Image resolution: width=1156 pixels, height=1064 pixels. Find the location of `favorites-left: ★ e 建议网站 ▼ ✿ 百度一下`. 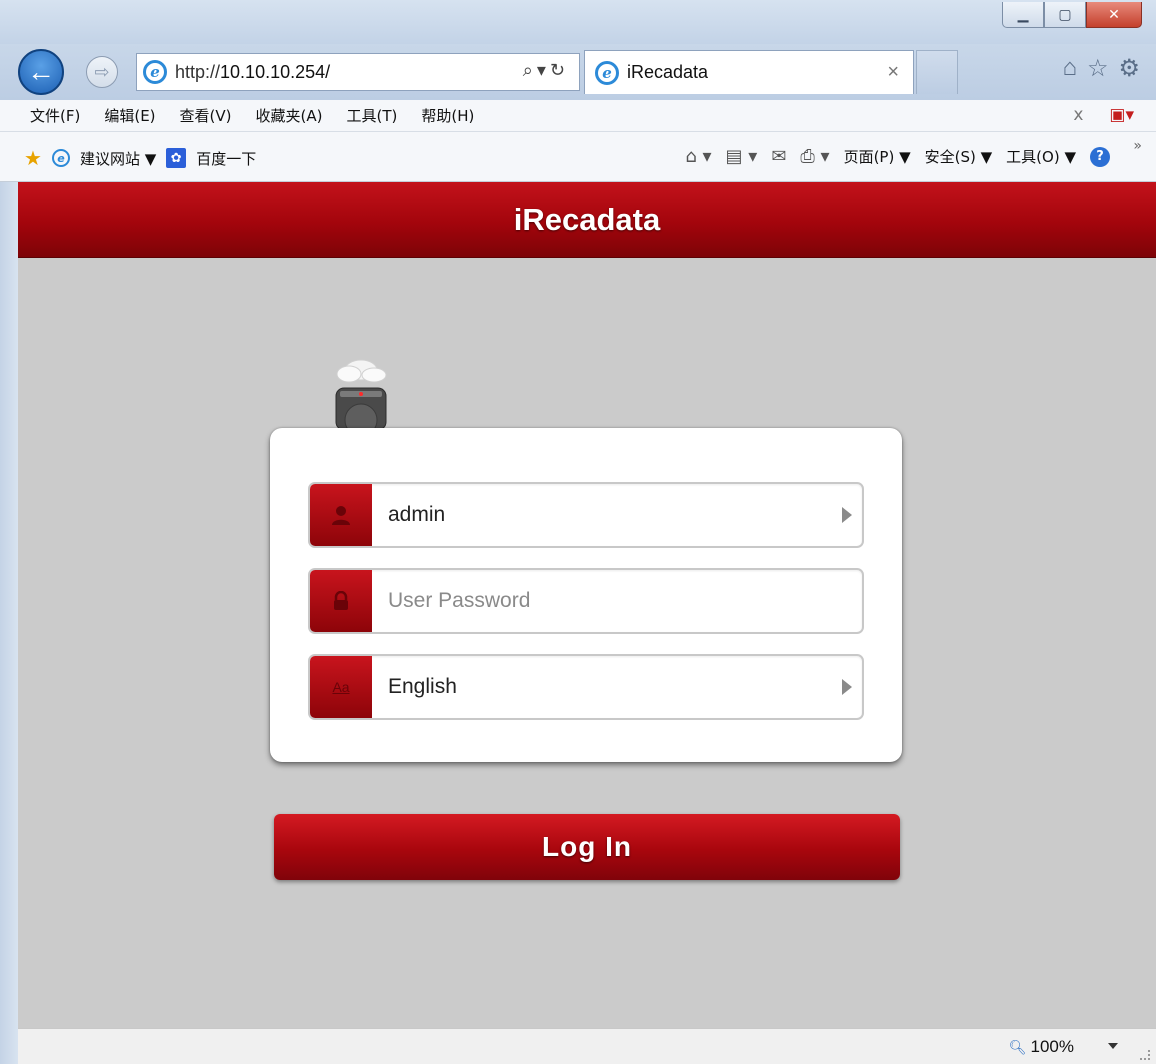

favorites-left: ★ e 建议网站 ▼ ✿ 百度一下 is located at coordinates (140, 158).